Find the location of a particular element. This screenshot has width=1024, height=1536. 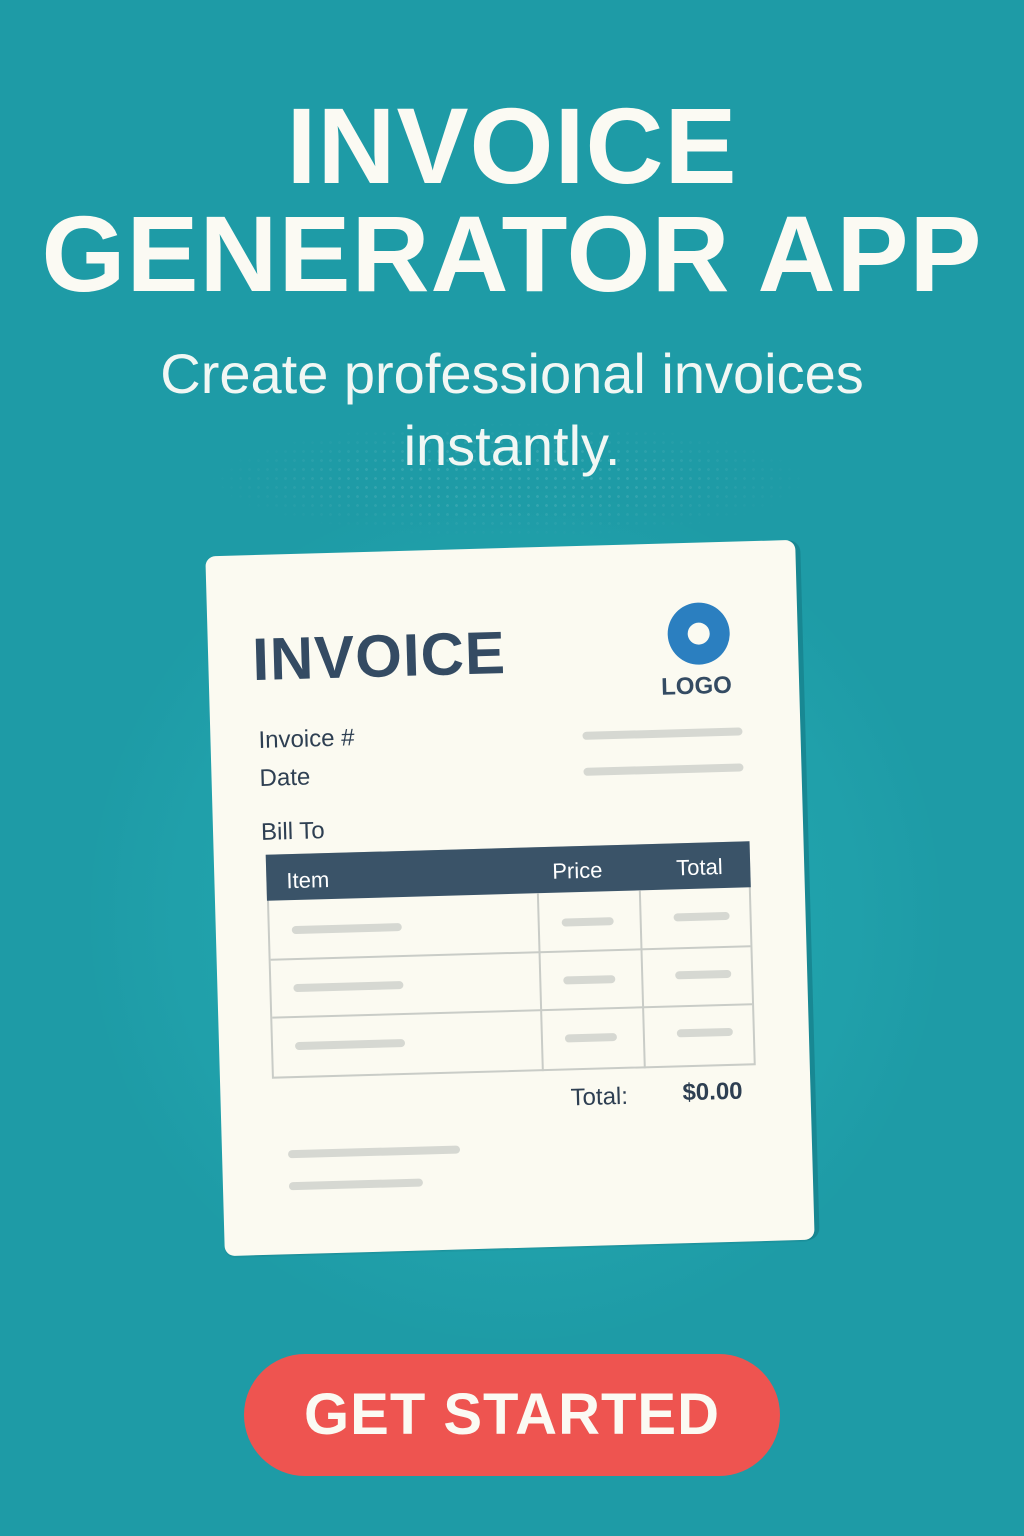

app-title-line2: GENERATOR APP is located at coordinates (512, 253).